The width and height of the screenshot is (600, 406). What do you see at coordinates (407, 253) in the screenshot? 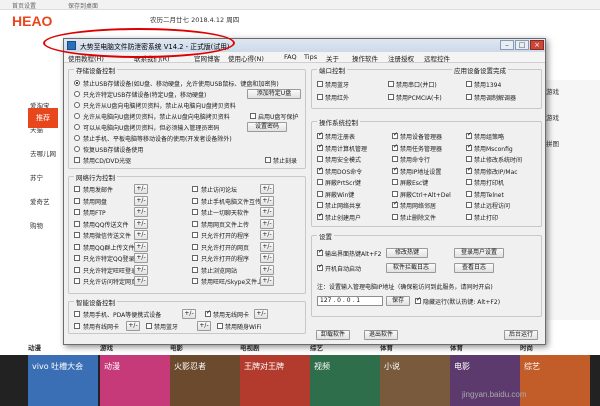
I see `modify-hotkey-button: 修改热键` at bounding box center [407, 253].